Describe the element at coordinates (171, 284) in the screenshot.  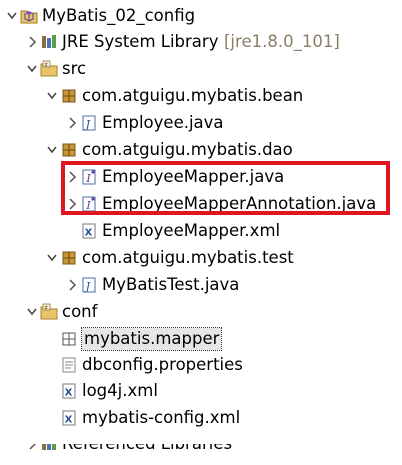
I see `tree-item-label: MyBatisTest.java` at that location.